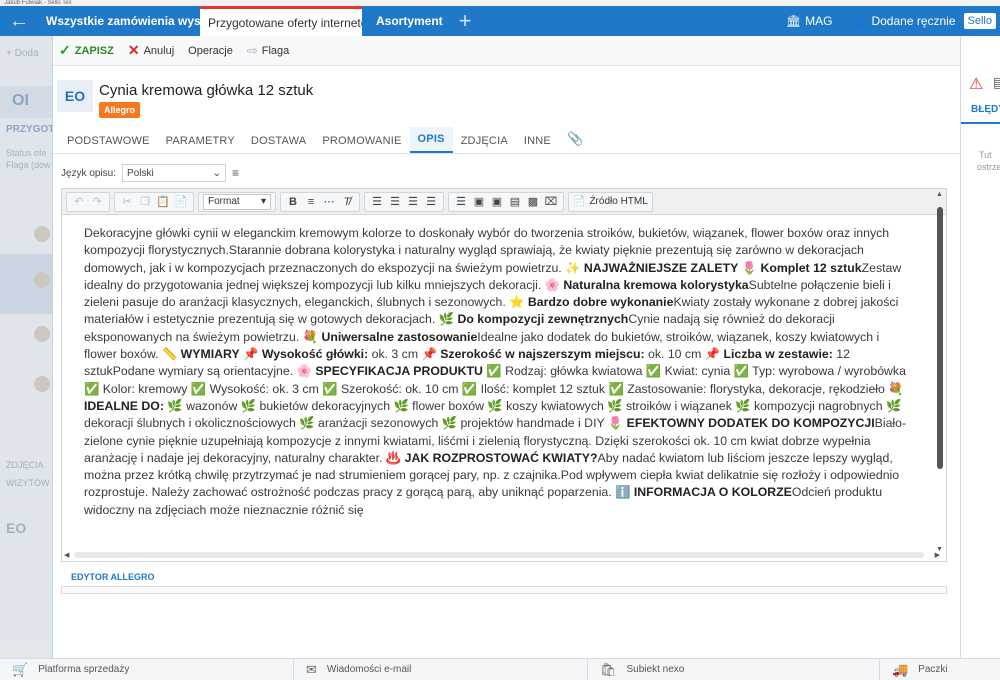 The height and width of the screenshot is (680, 1000). I want to click on bag-icon: 🛍, so click(608, 669).